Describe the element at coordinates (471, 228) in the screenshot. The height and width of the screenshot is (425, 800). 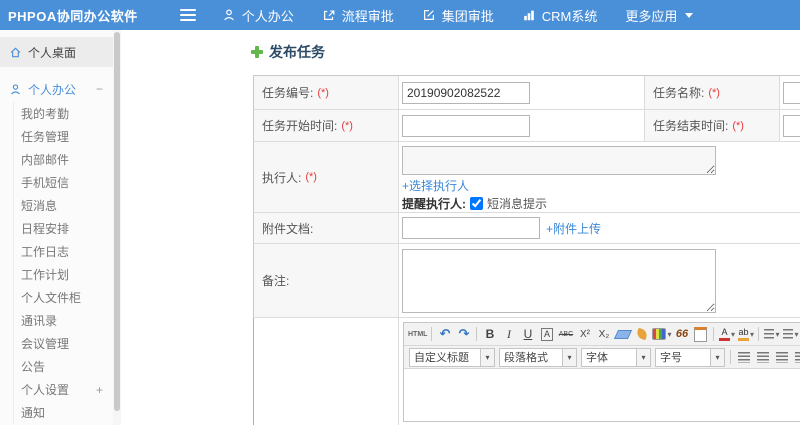
I see `attachment-input` at that location.